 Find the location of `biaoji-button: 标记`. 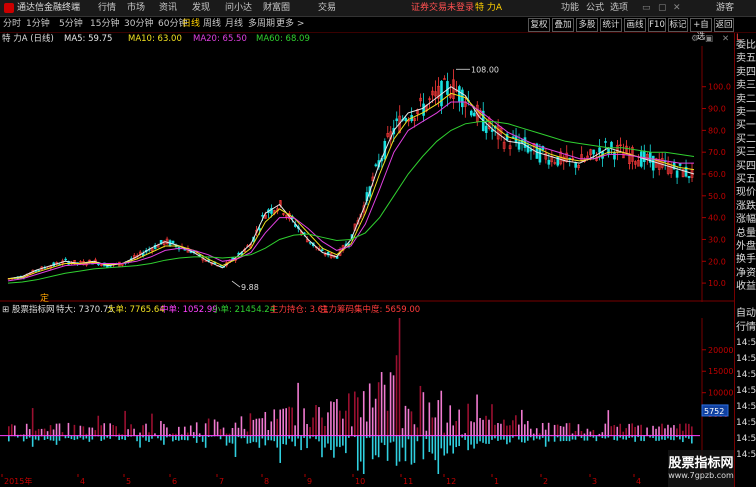

biaoji-button: 标记 is located at coordinates (678, 25).